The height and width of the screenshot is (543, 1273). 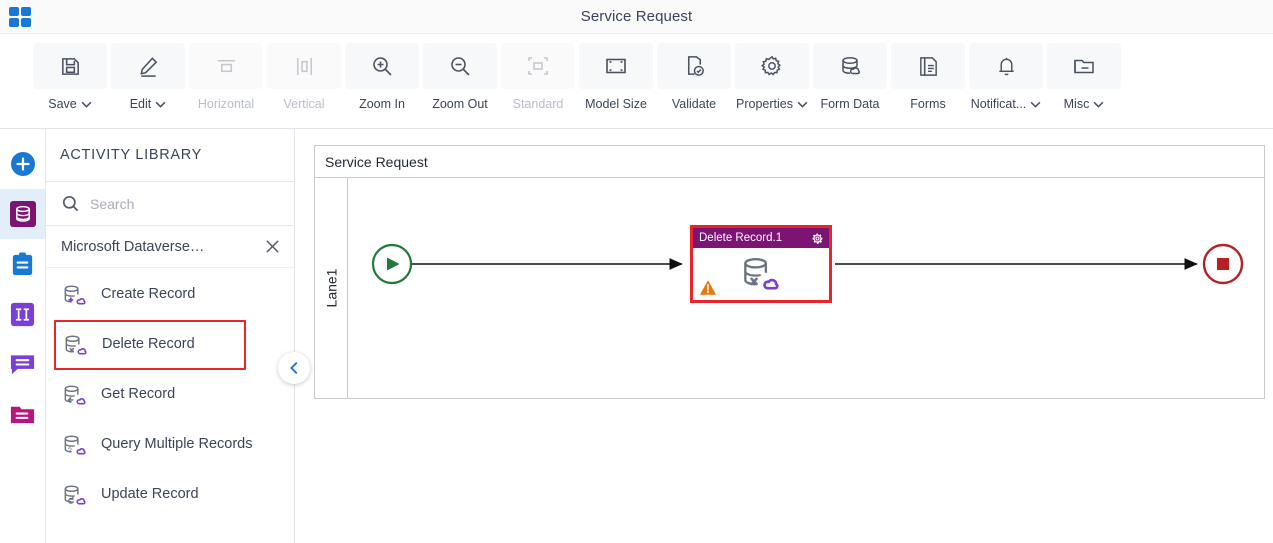 What do you see at coordinates (741, 238) in the screenshot?
I see `activity-node-title: Delete Record.1` at bounding box center [741, 238].